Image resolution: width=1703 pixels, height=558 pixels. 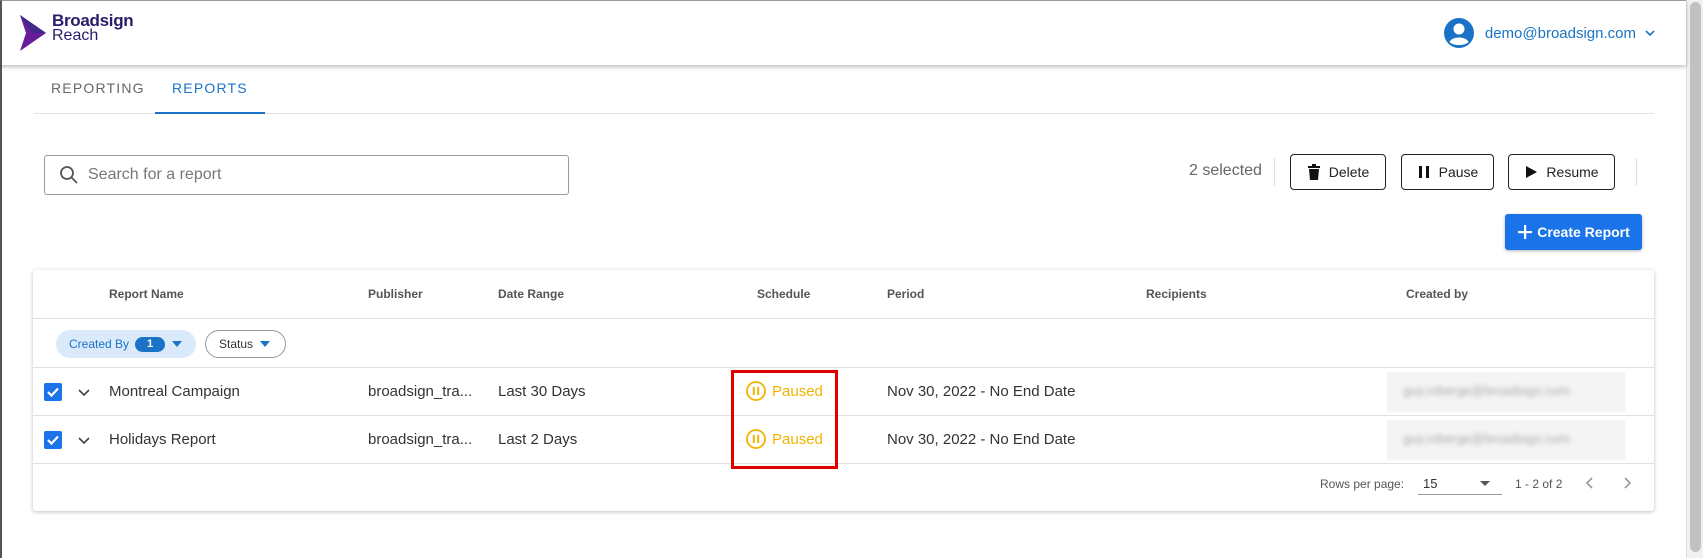 What do you see at coordinates (905, 294) in the screenshot?
I see `column-header-period: Period` at bounding box center [905, 294].